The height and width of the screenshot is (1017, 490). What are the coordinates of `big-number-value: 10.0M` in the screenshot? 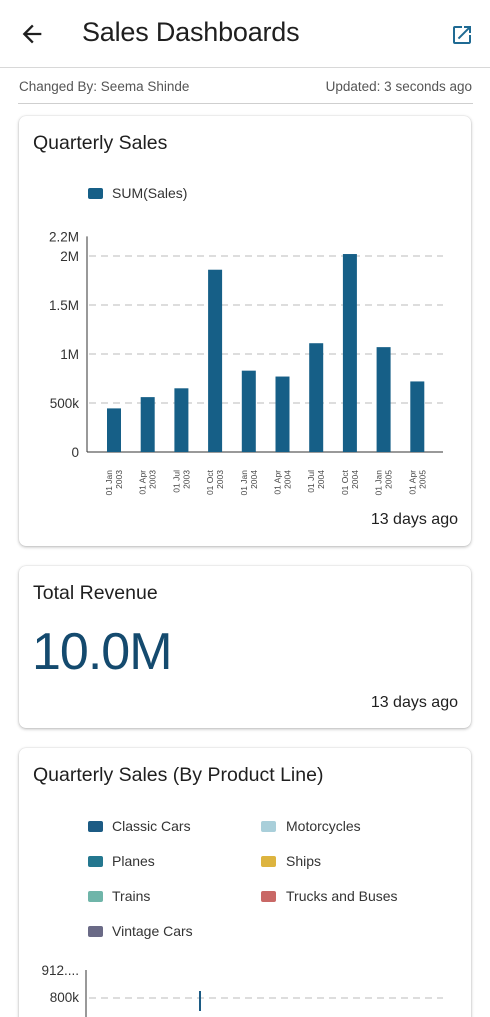 It's located at (102, 652).